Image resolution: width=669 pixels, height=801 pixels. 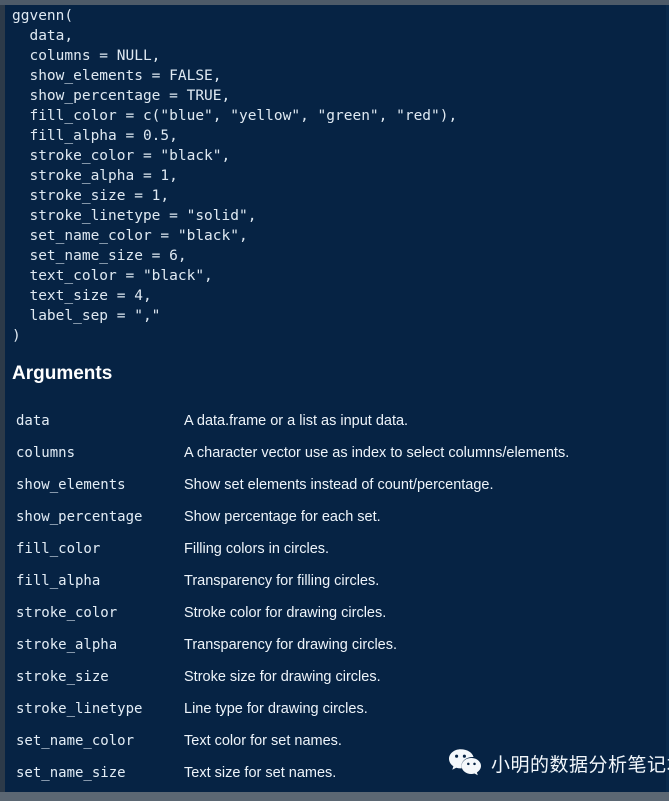 What do you see at coordinates (33, 421) in the screenshot?
I see `argument-name: data` at bounding box center [33, 421].